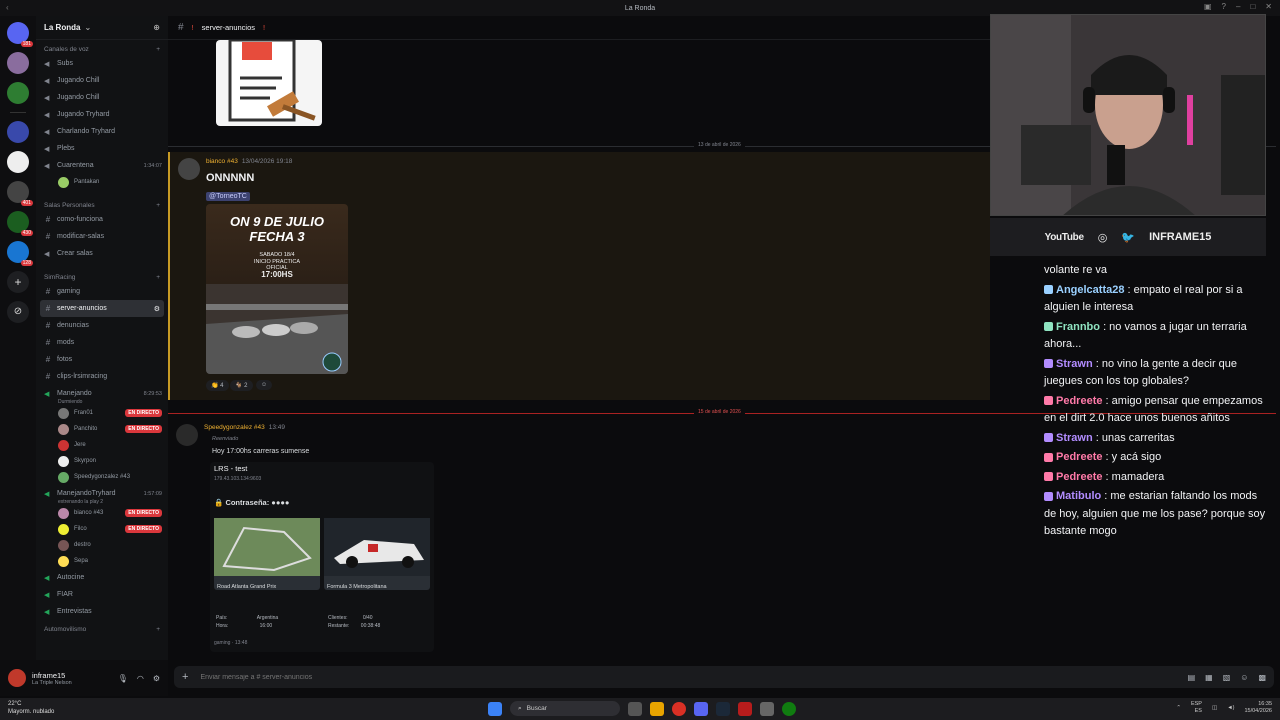  Describe the element at coordinates (18, 312) in the screenshot. I see `explore-icon: ⊘` at that location.